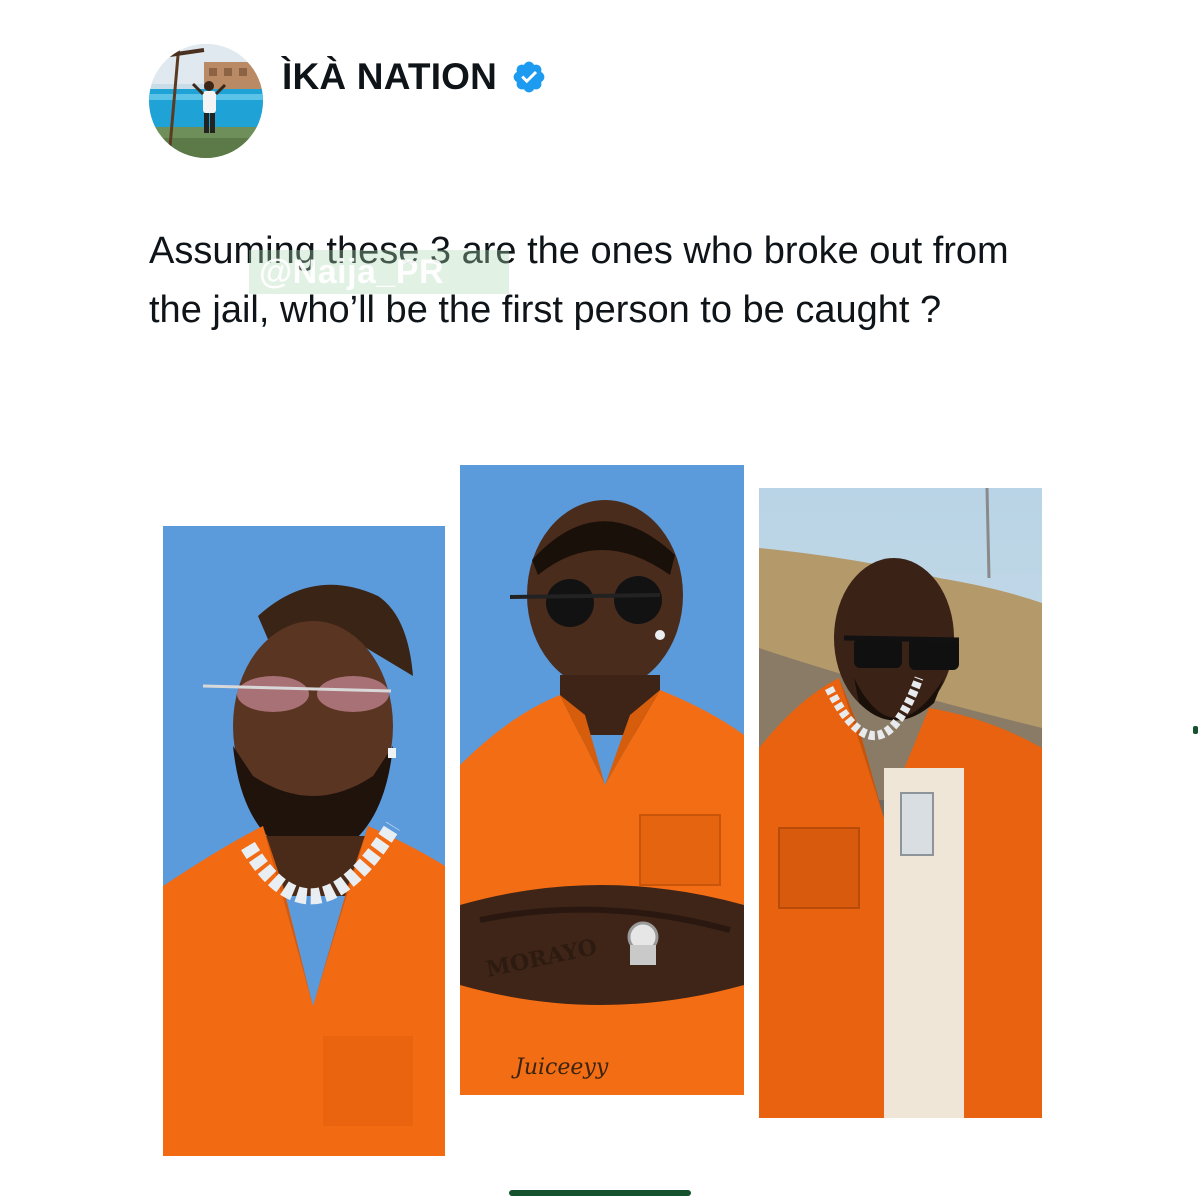  I want to click on author-display-name: ÌKÀ NATION, so click(389, 77).